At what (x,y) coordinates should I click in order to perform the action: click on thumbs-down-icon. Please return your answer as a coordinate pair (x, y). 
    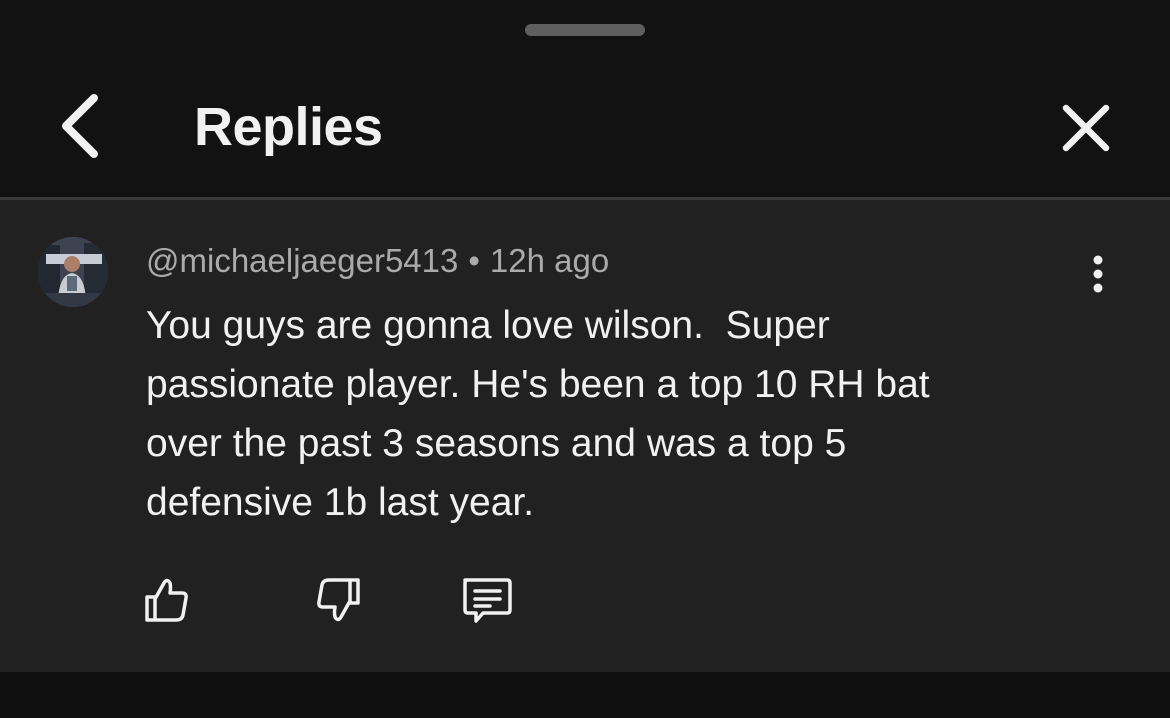
    Looking at the image, I should click on (338, 600).